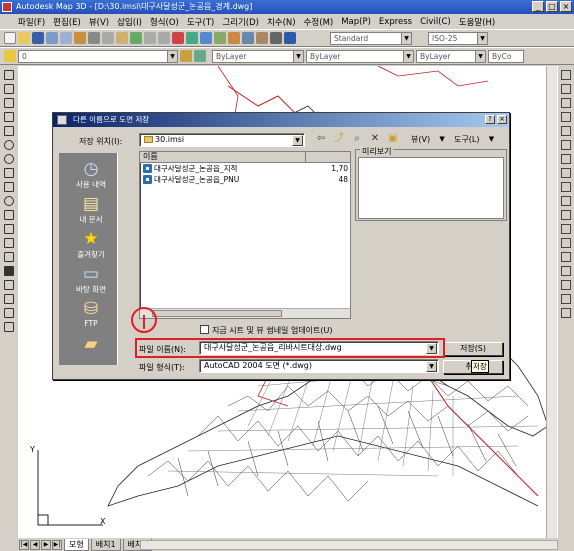  I want to click on paste-icon, so click(122, 38).